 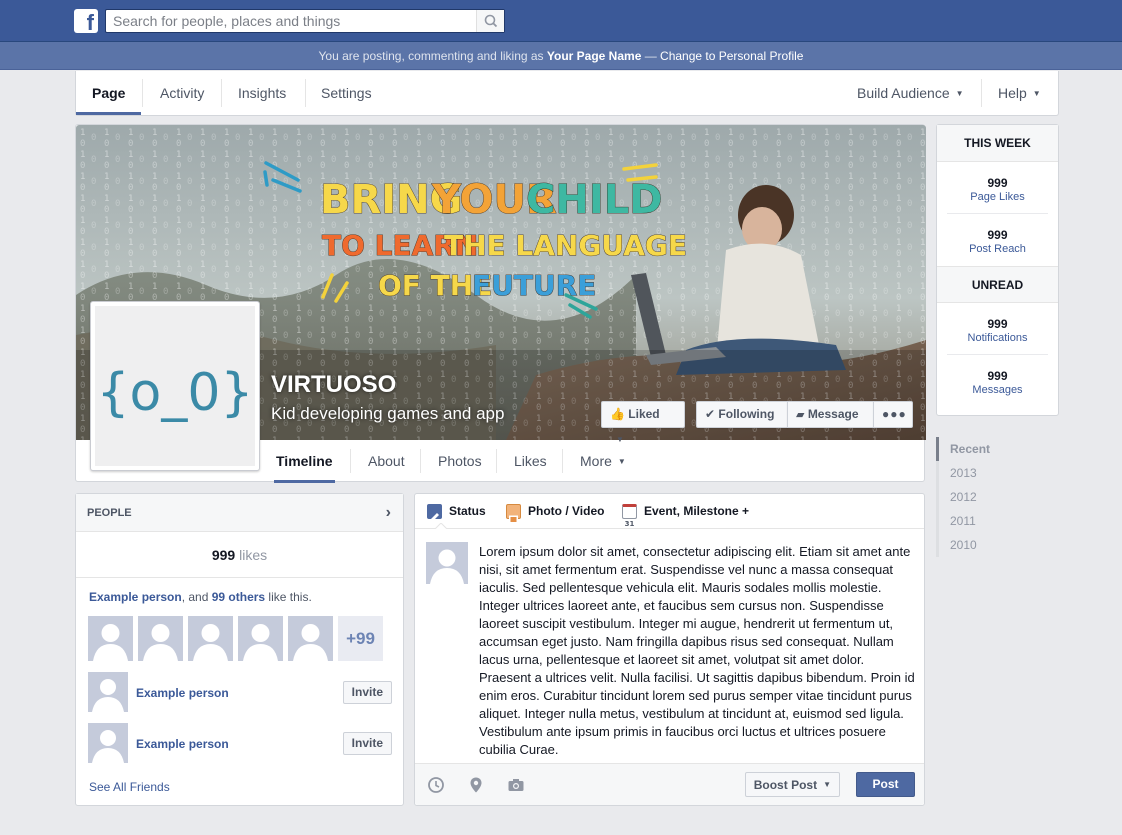 I want to click on following-button: ✔ Following, so click(x=742, y=414).